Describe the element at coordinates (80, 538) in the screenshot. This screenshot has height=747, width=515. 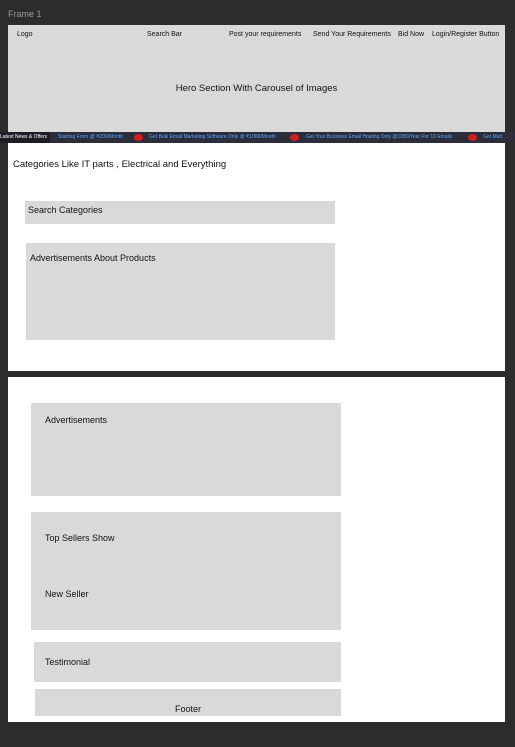
I see `top-sellers-label: Top Sellers Show` at that location.